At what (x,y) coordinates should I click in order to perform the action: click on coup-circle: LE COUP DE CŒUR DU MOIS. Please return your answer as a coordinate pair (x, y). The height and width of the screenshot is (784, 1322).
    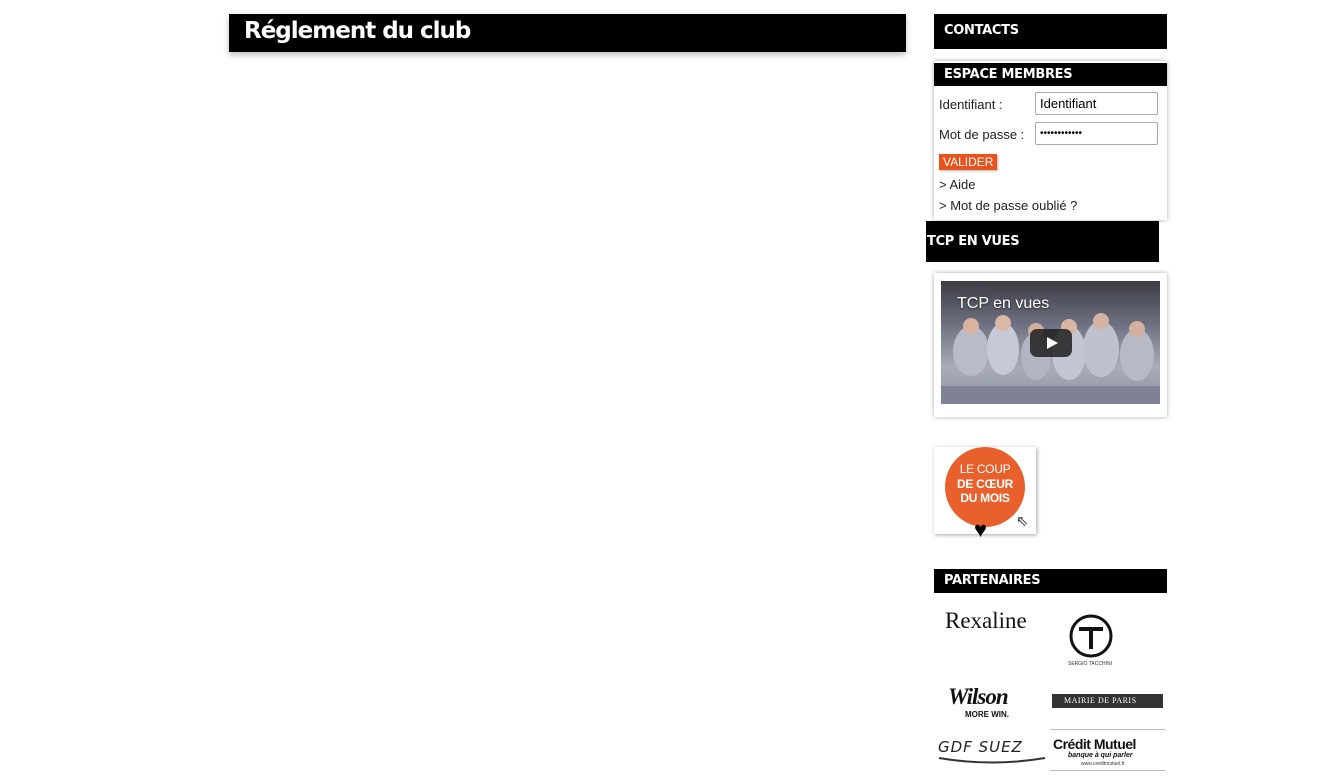
    Looking at the image, I should click on (985, 487).